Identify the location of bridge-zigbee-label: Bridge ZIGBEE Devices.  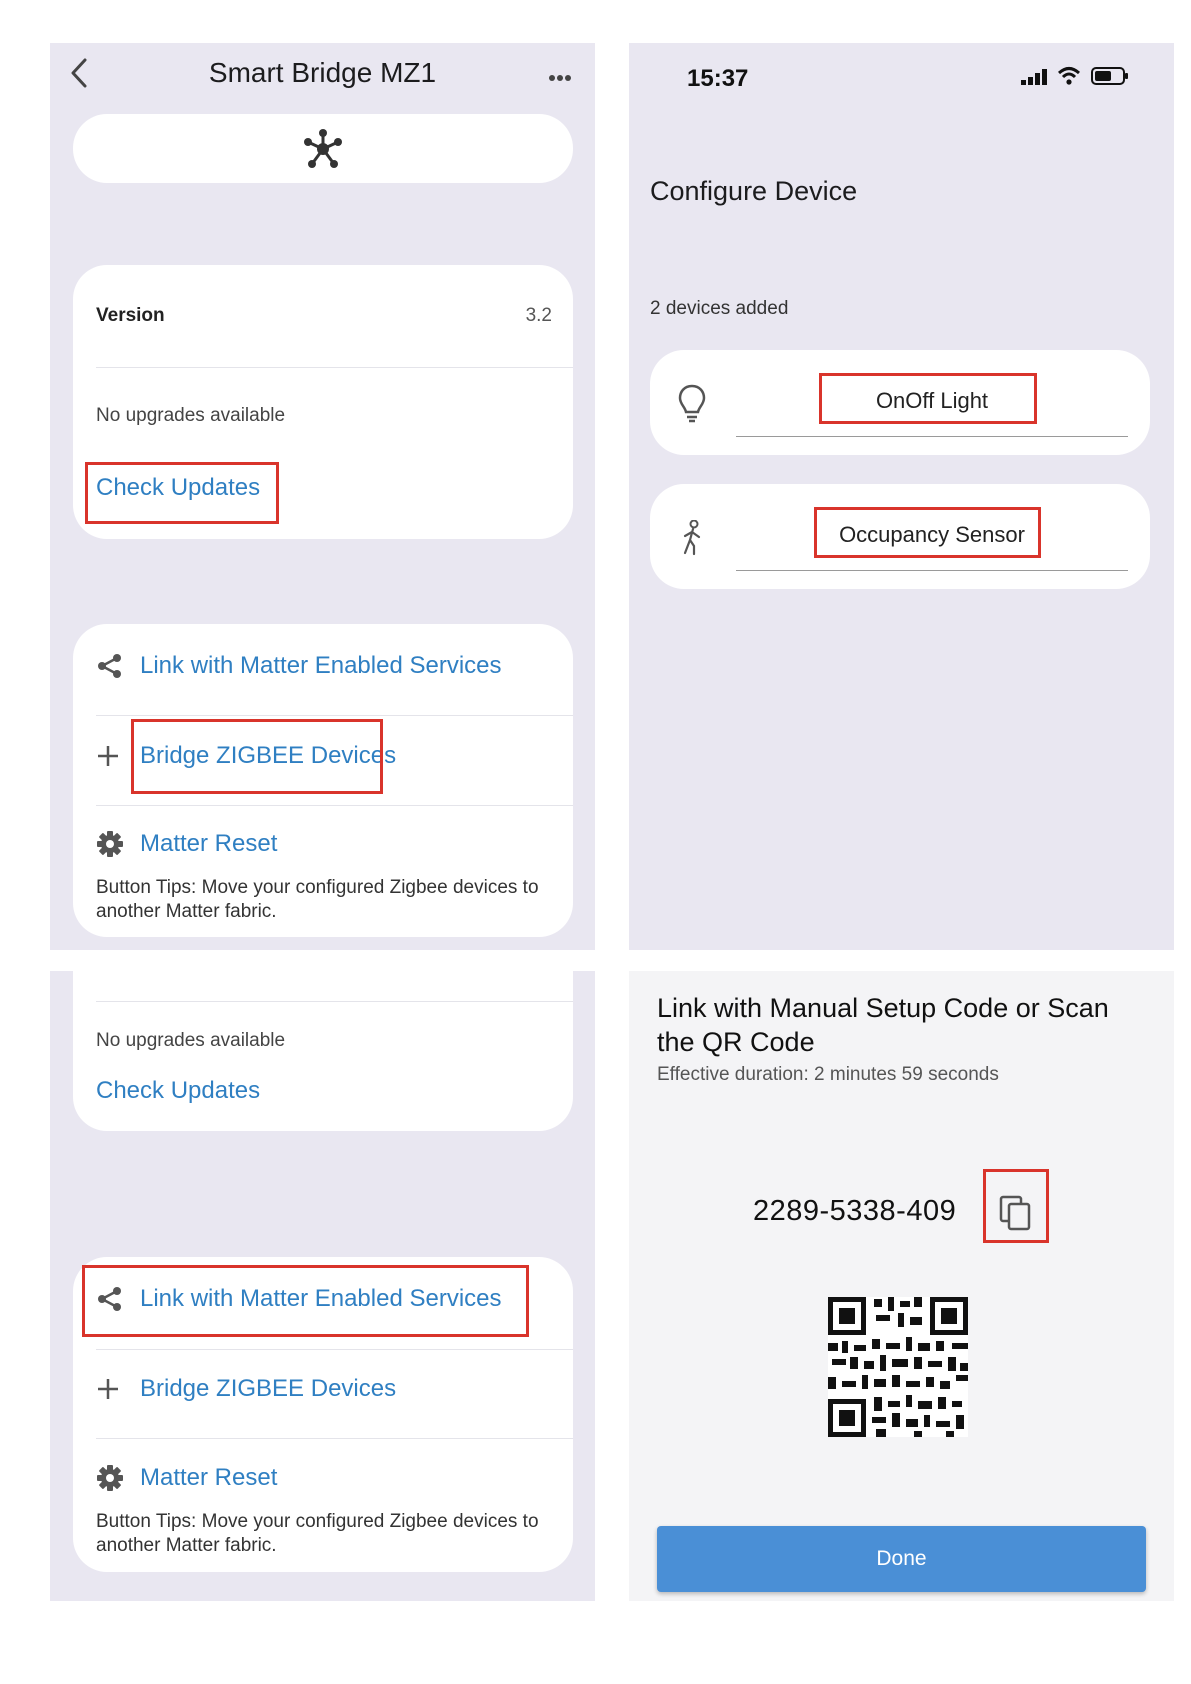
(268, 1389).